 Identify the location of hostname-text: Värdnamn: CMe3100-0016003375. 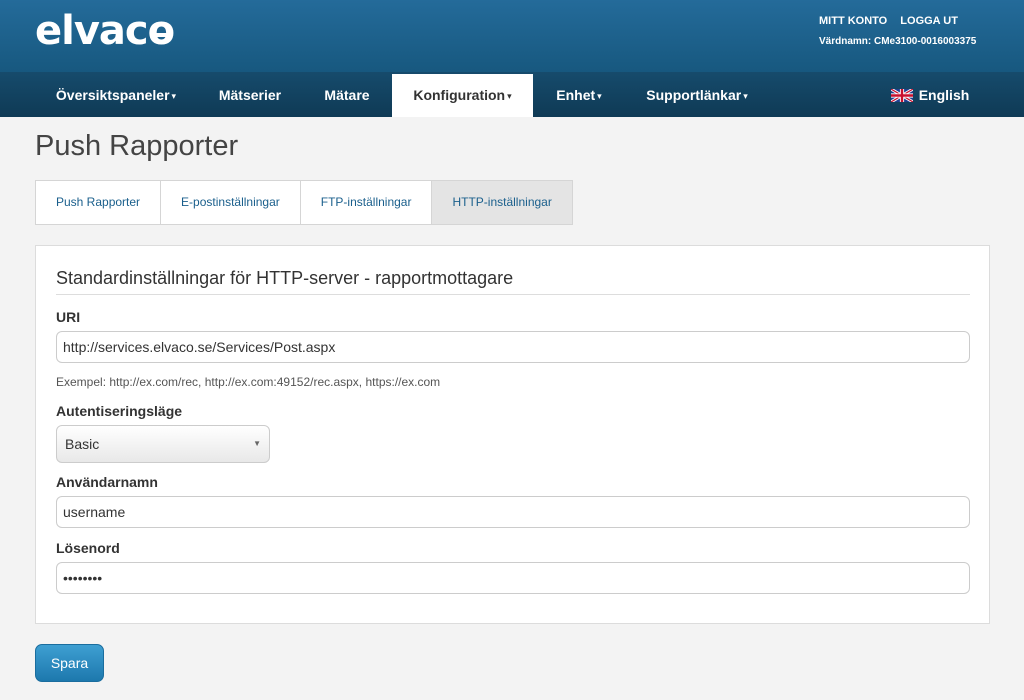
(898, 41).